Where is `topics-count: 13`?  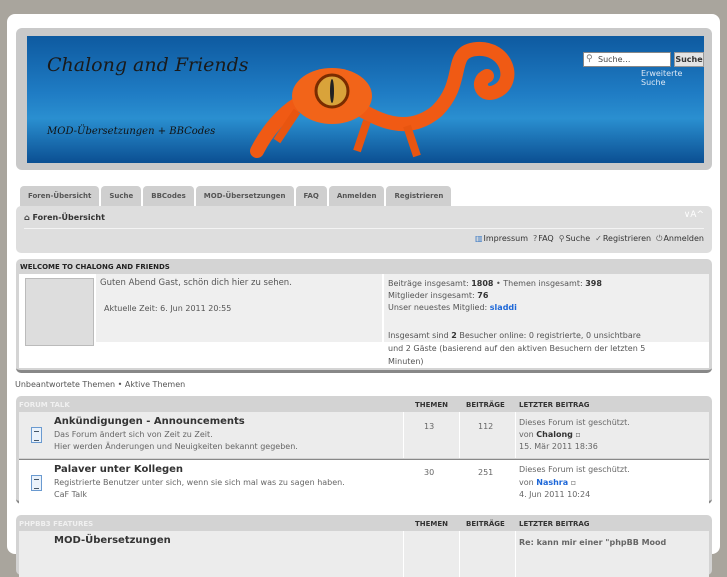 topics-count: 13 is located at coordinates (429, 426).